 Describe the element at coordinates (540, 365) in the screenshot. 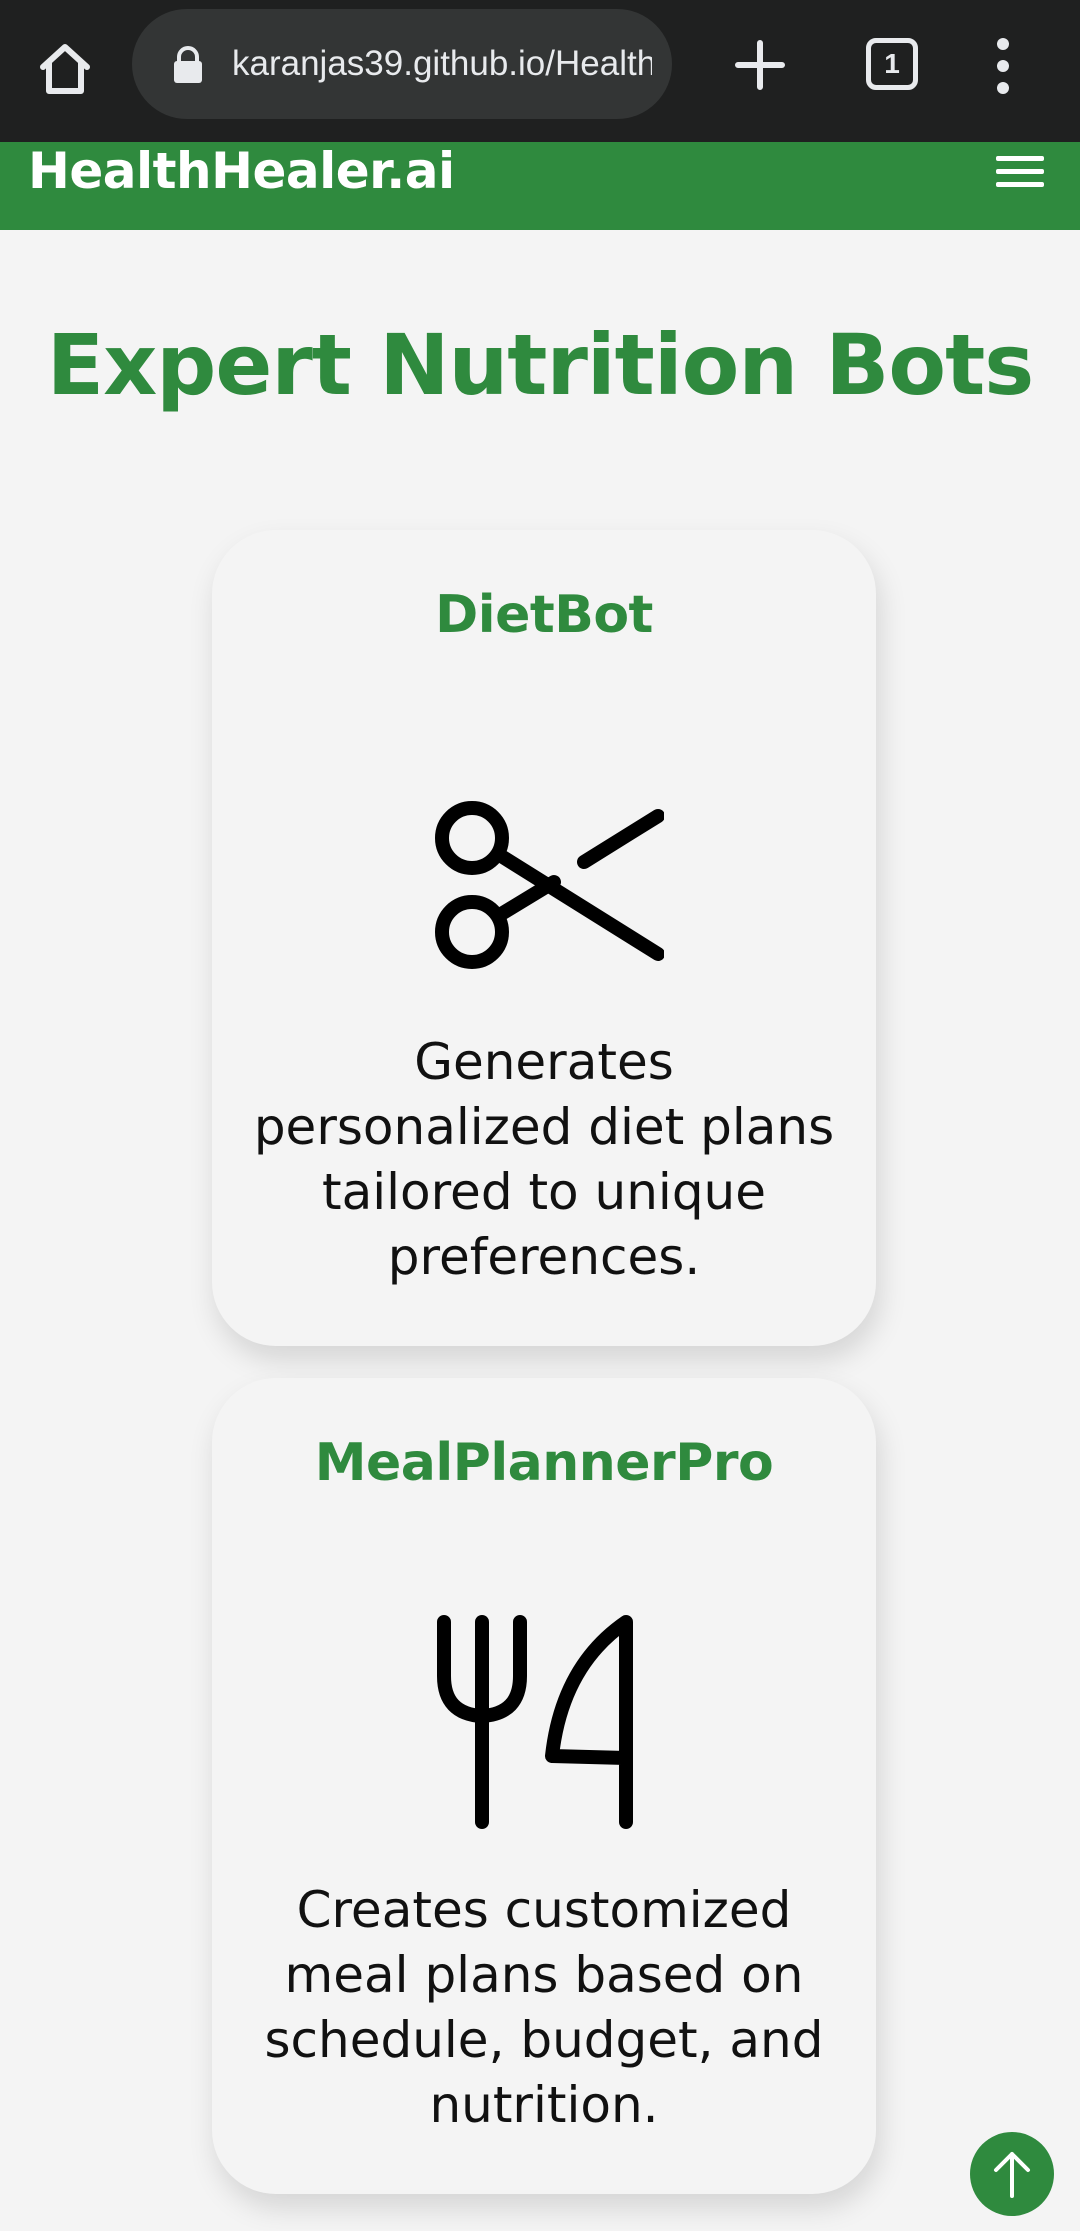

I see `page-title: Expert Nutrition Bots` at that location.